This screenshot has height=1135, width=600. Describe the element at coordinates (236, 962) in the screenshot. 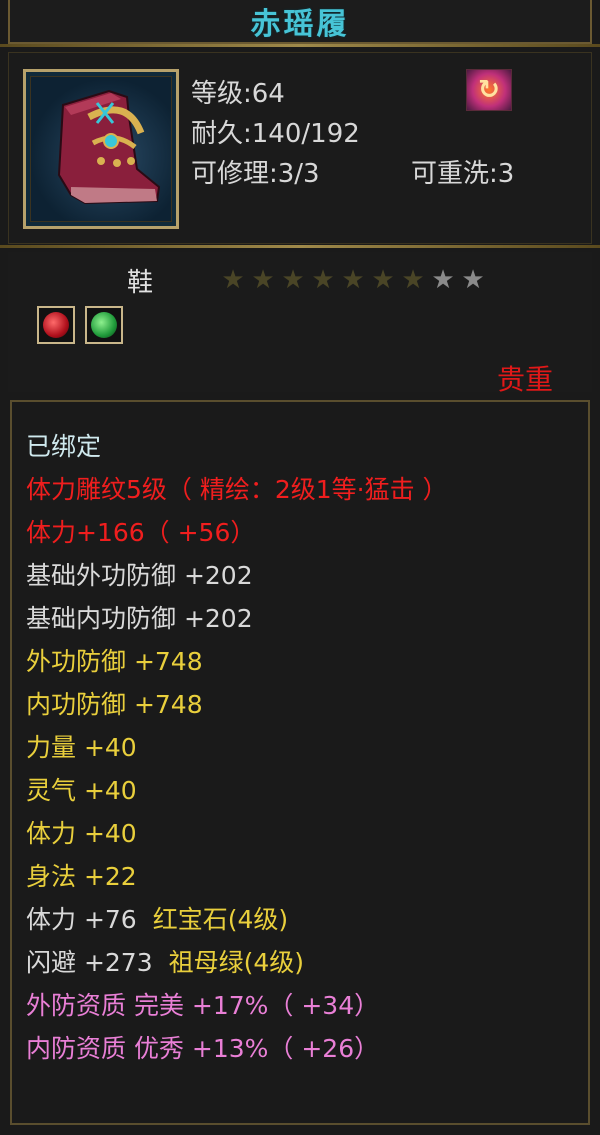

I see `gem2-name: 祖母绿(4级)` at that location.